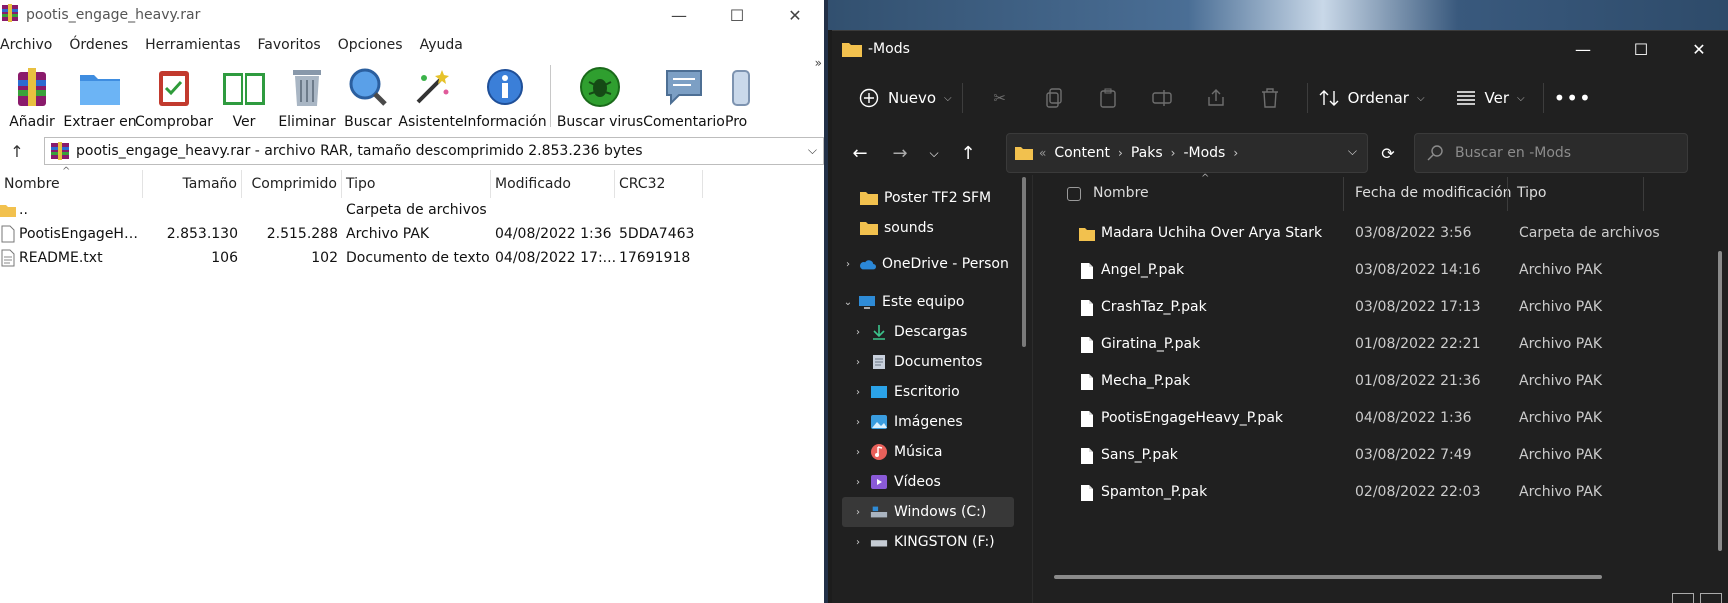  Describe the element at coordinates (933, 264) in the screenshot. I see `sidebar-item-onedrive: › OneDrive - Person` at that location.